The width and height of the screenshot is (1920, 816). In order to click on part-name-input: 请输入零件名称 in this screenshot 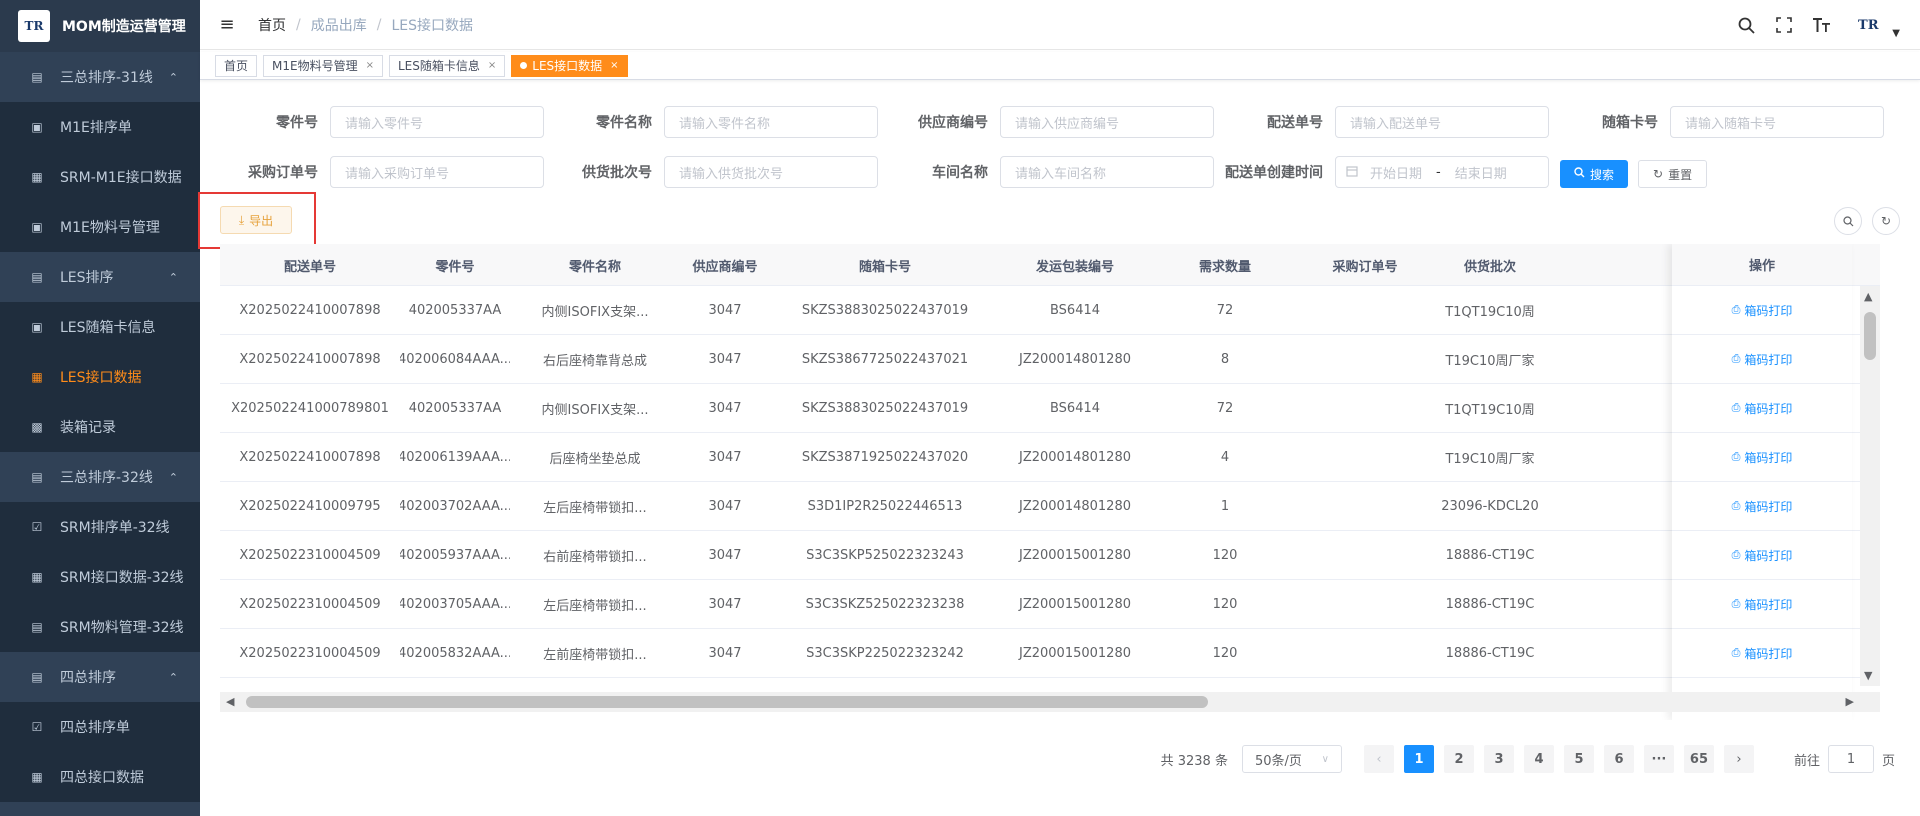, I will do `click(771, 122)`.